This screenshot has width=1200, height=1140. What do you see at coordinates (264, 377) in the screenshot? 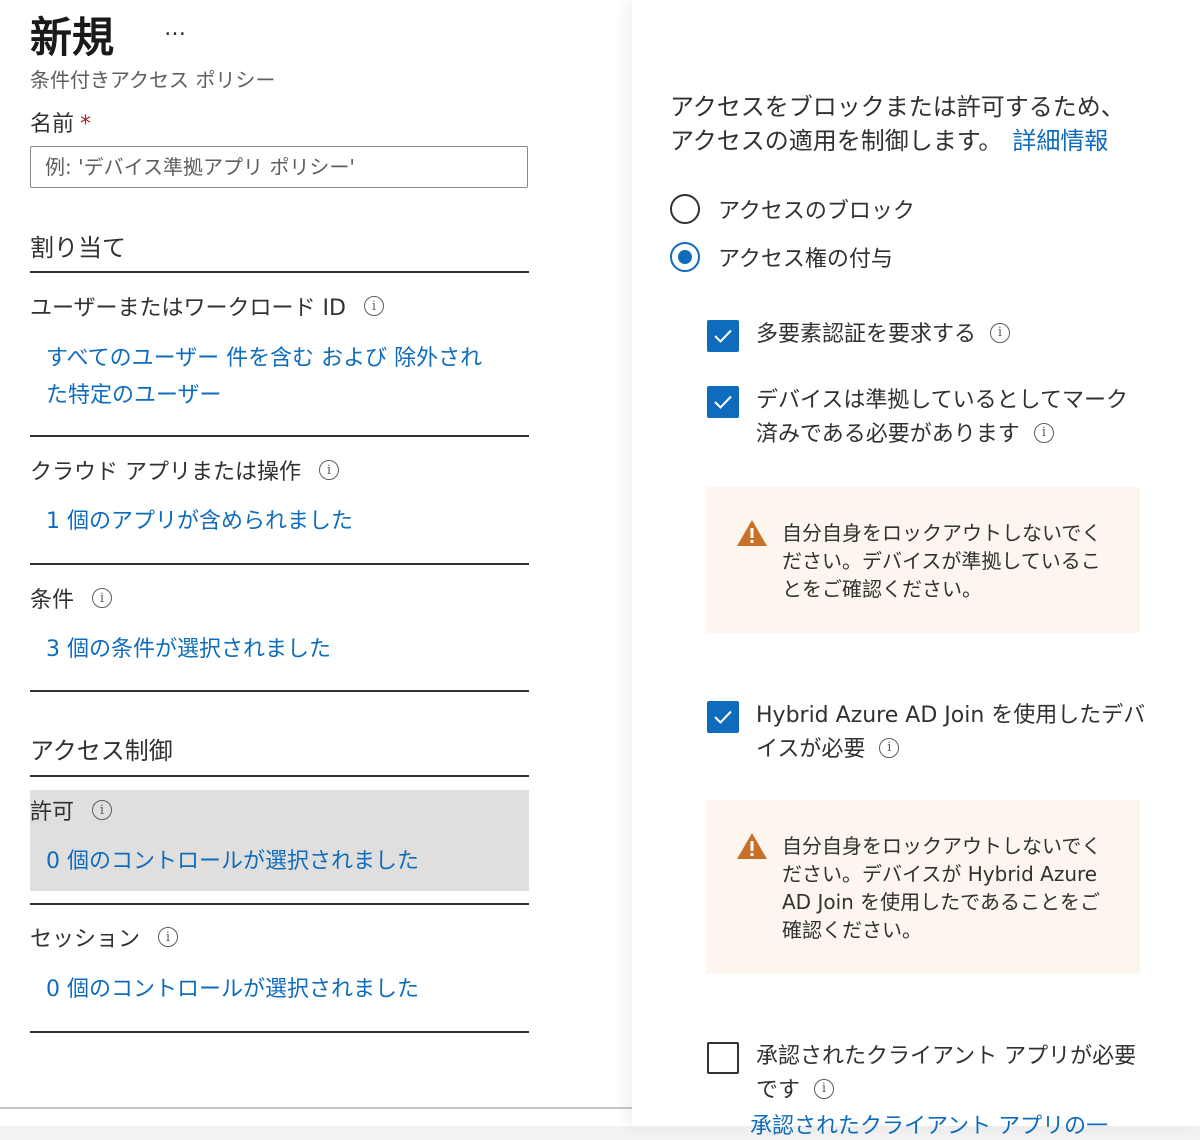
I see `users-link: すべてのユーザー 件を含む および 除外され た特定のユーザー` at bounding box center [264, 377].